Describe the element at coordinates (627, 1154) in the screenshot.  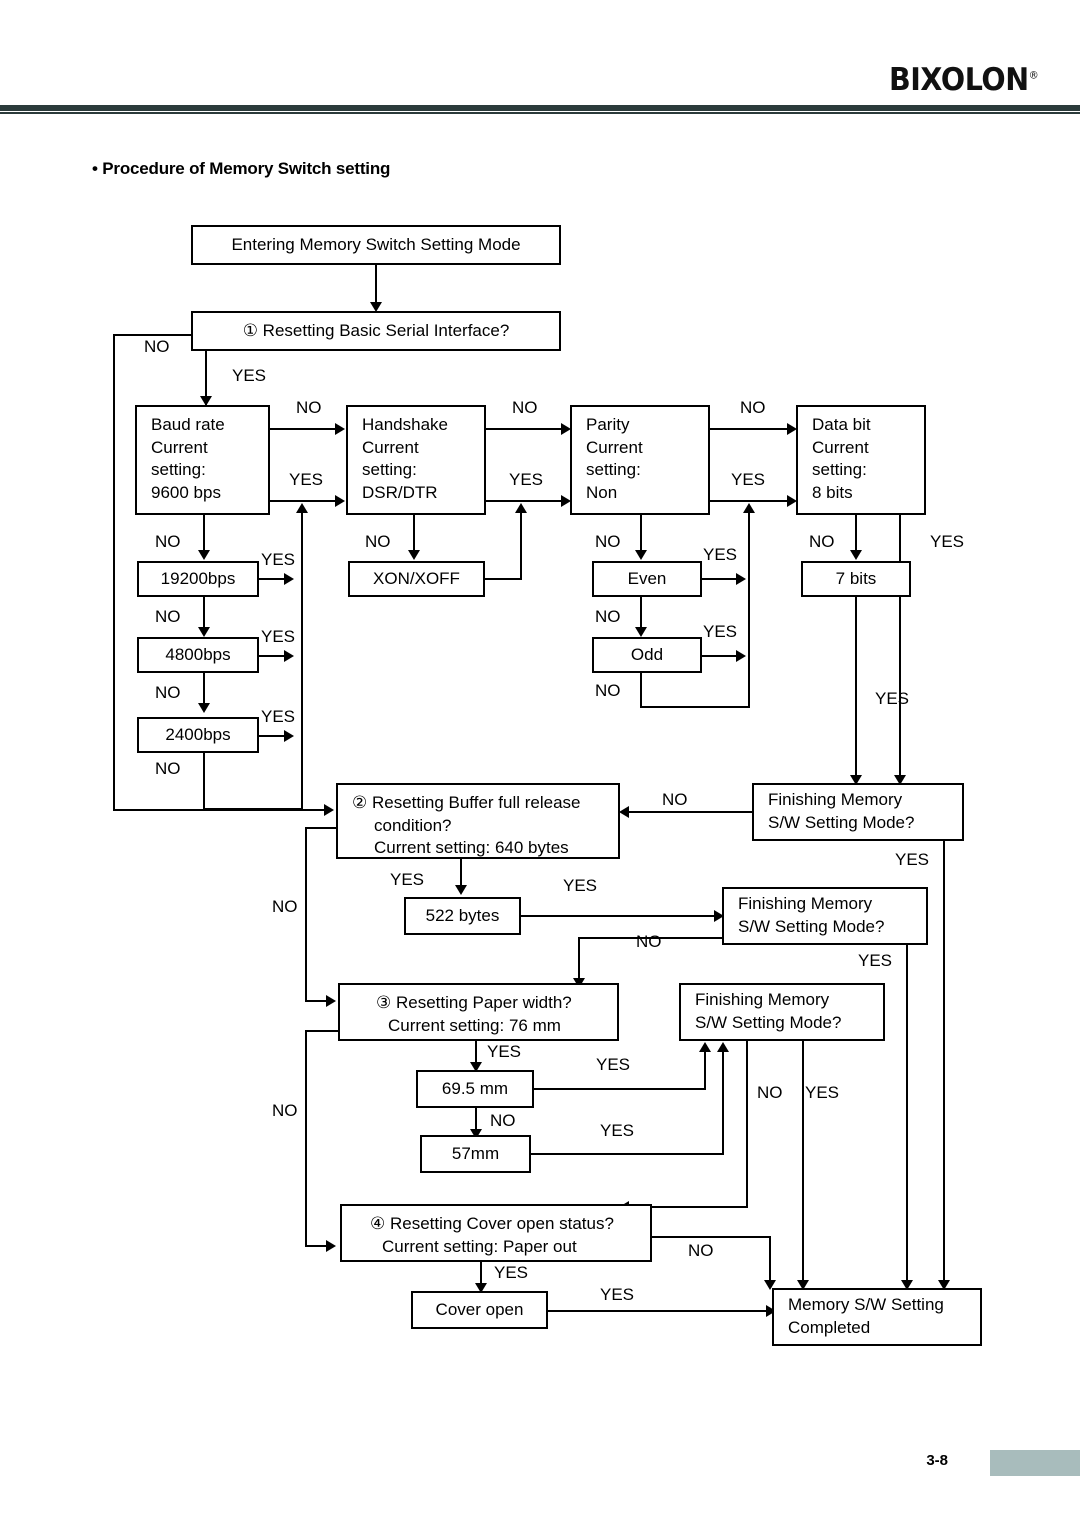
I see `edge-57-yes-h` at that location.